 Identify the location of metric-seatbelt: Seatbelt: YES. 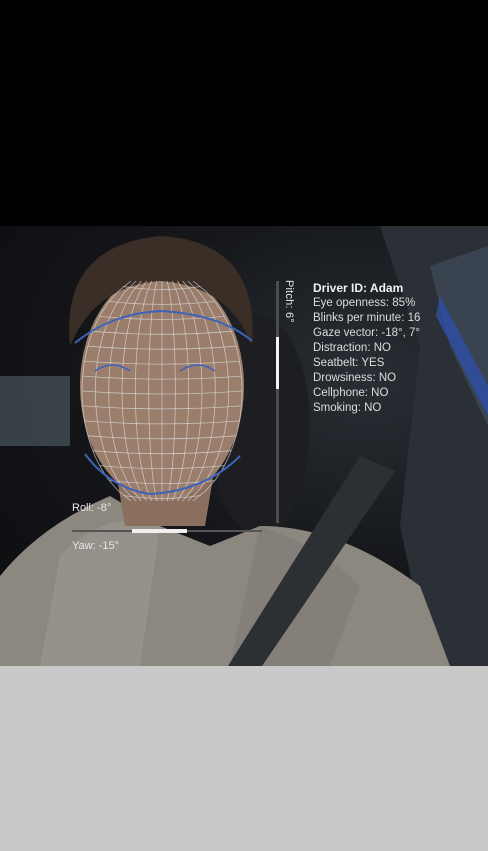
(349, 363).